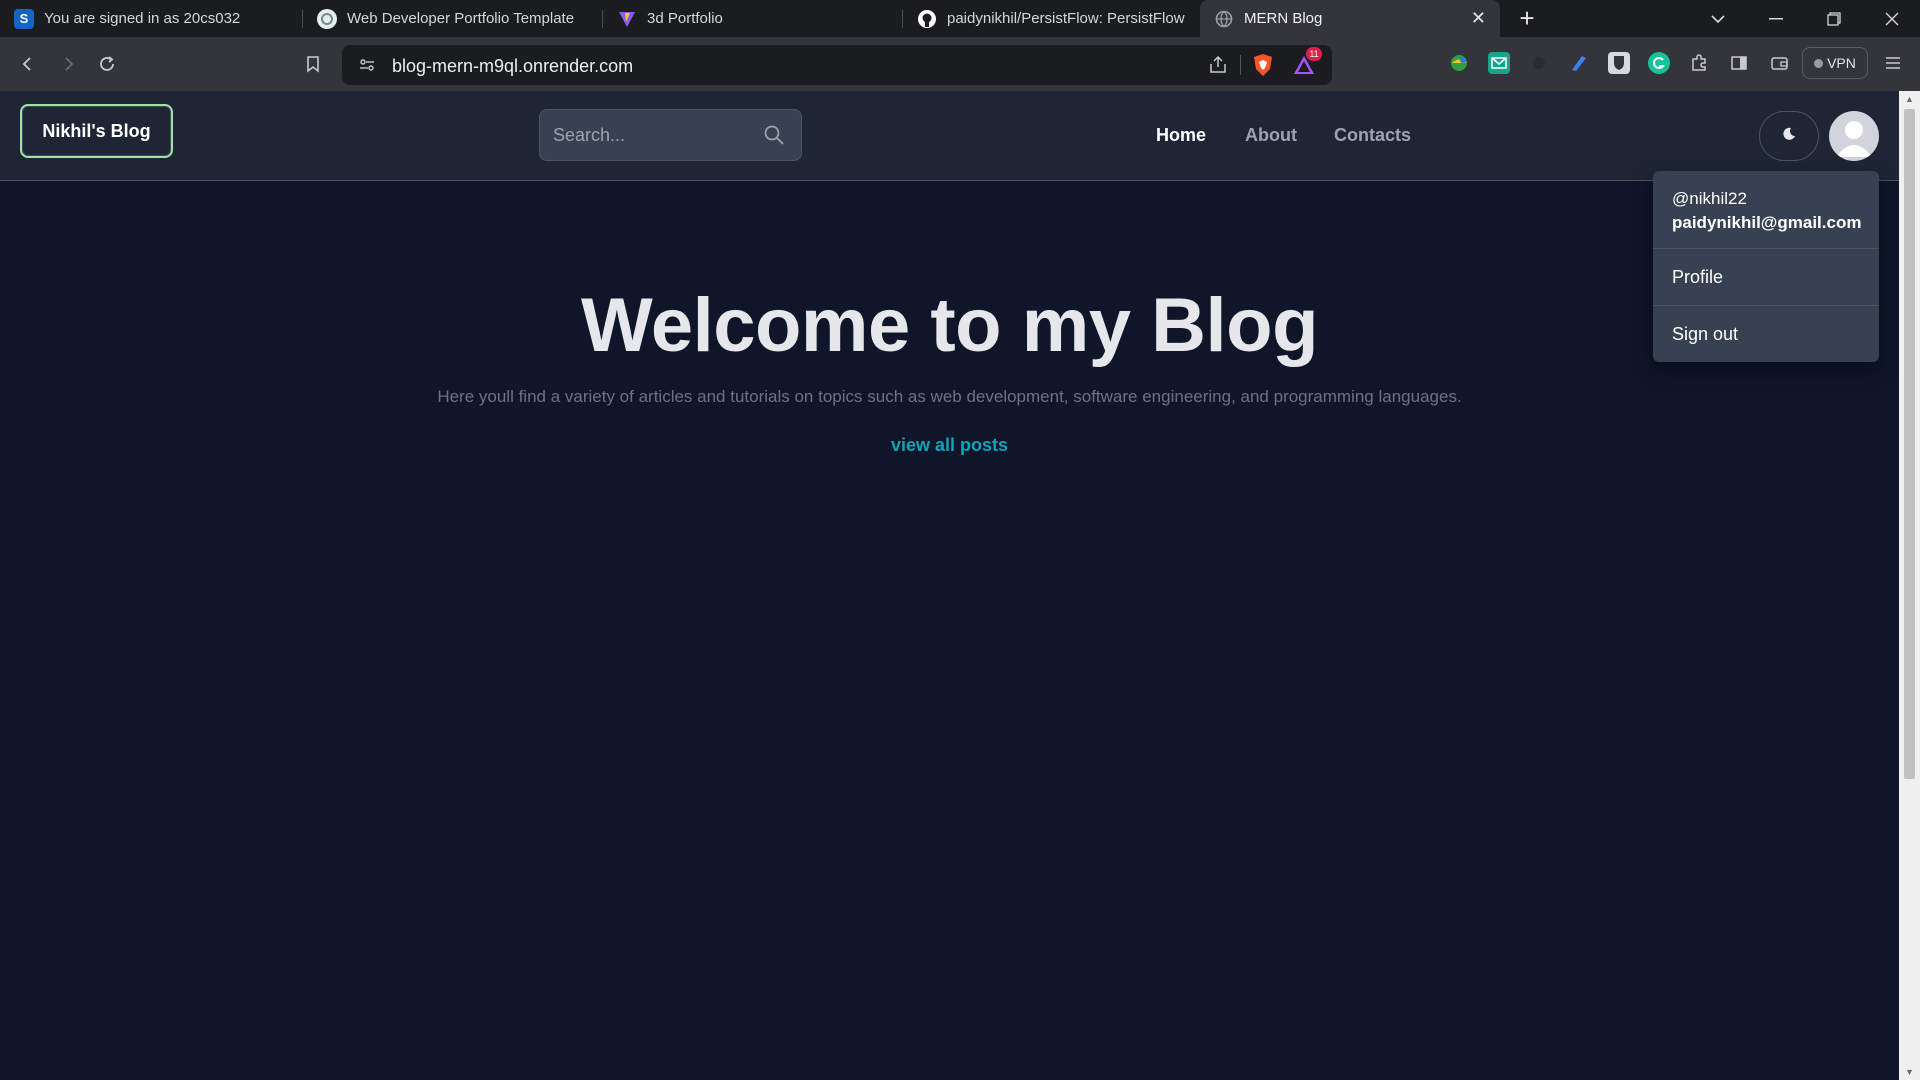  I want to click on tab-title: 3d Portfolio, so click(685, 18).